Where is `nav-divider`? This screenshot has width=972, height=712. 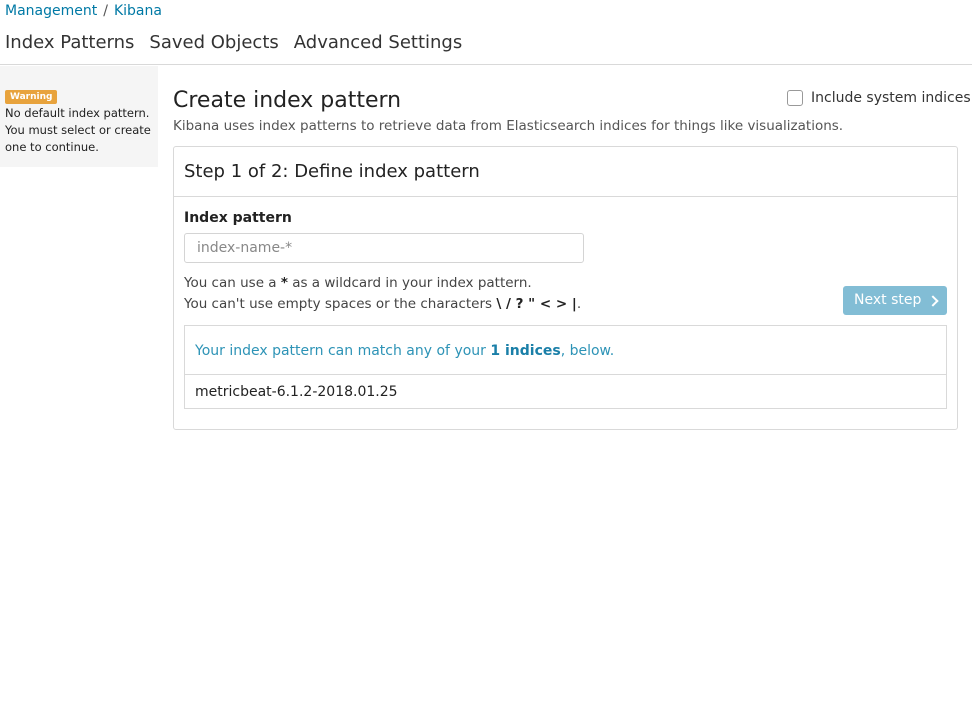 nav-divider is located at coordinates (486, 64).